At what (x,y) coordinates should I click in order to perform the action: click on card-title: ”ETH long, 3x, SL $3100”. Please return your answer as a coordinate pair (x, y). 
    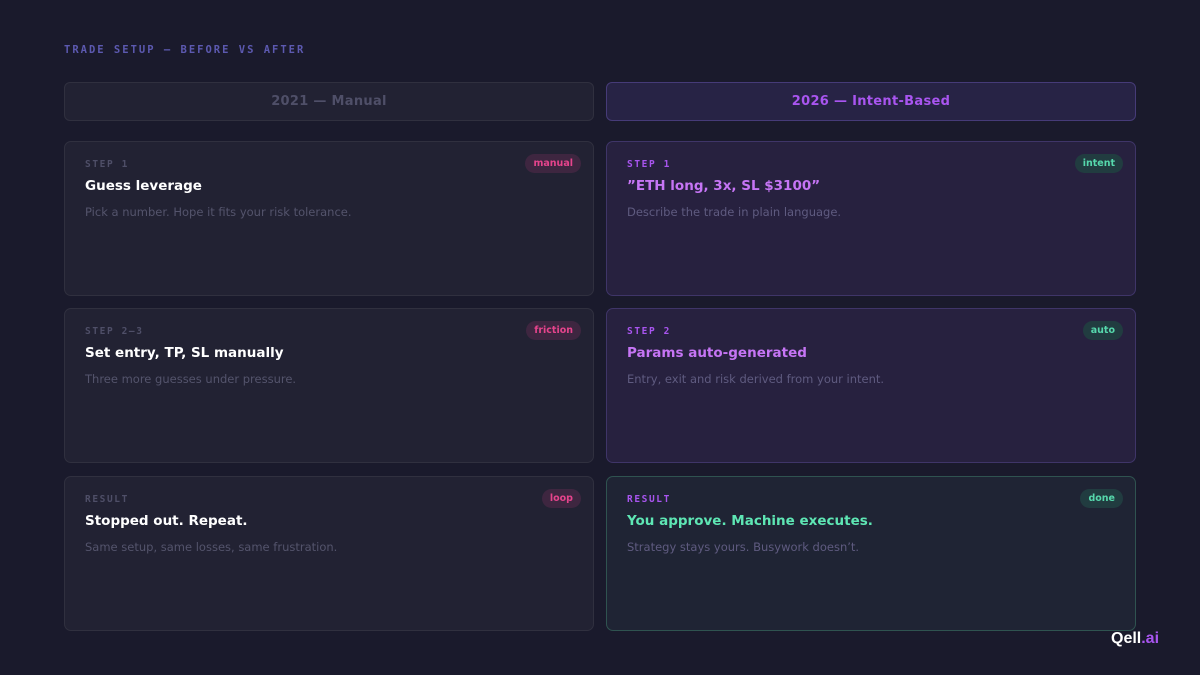
    Looking at the image, I should click on (724, 186).